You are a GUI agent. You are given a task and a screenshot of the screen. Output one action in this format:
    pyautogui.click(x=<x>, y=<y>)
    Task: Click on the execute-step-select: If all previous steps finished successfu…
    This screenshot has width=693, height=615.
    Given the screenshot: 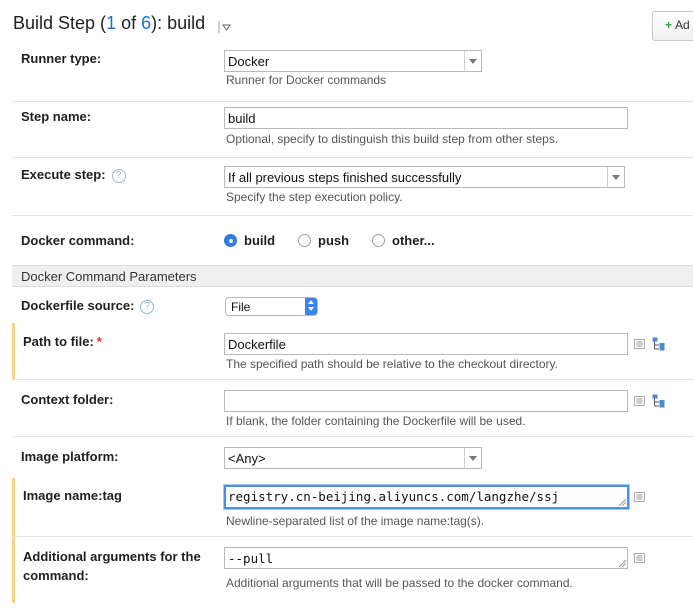 What is the action you would take?
    pyautogui.click(x=424, y=177)
    